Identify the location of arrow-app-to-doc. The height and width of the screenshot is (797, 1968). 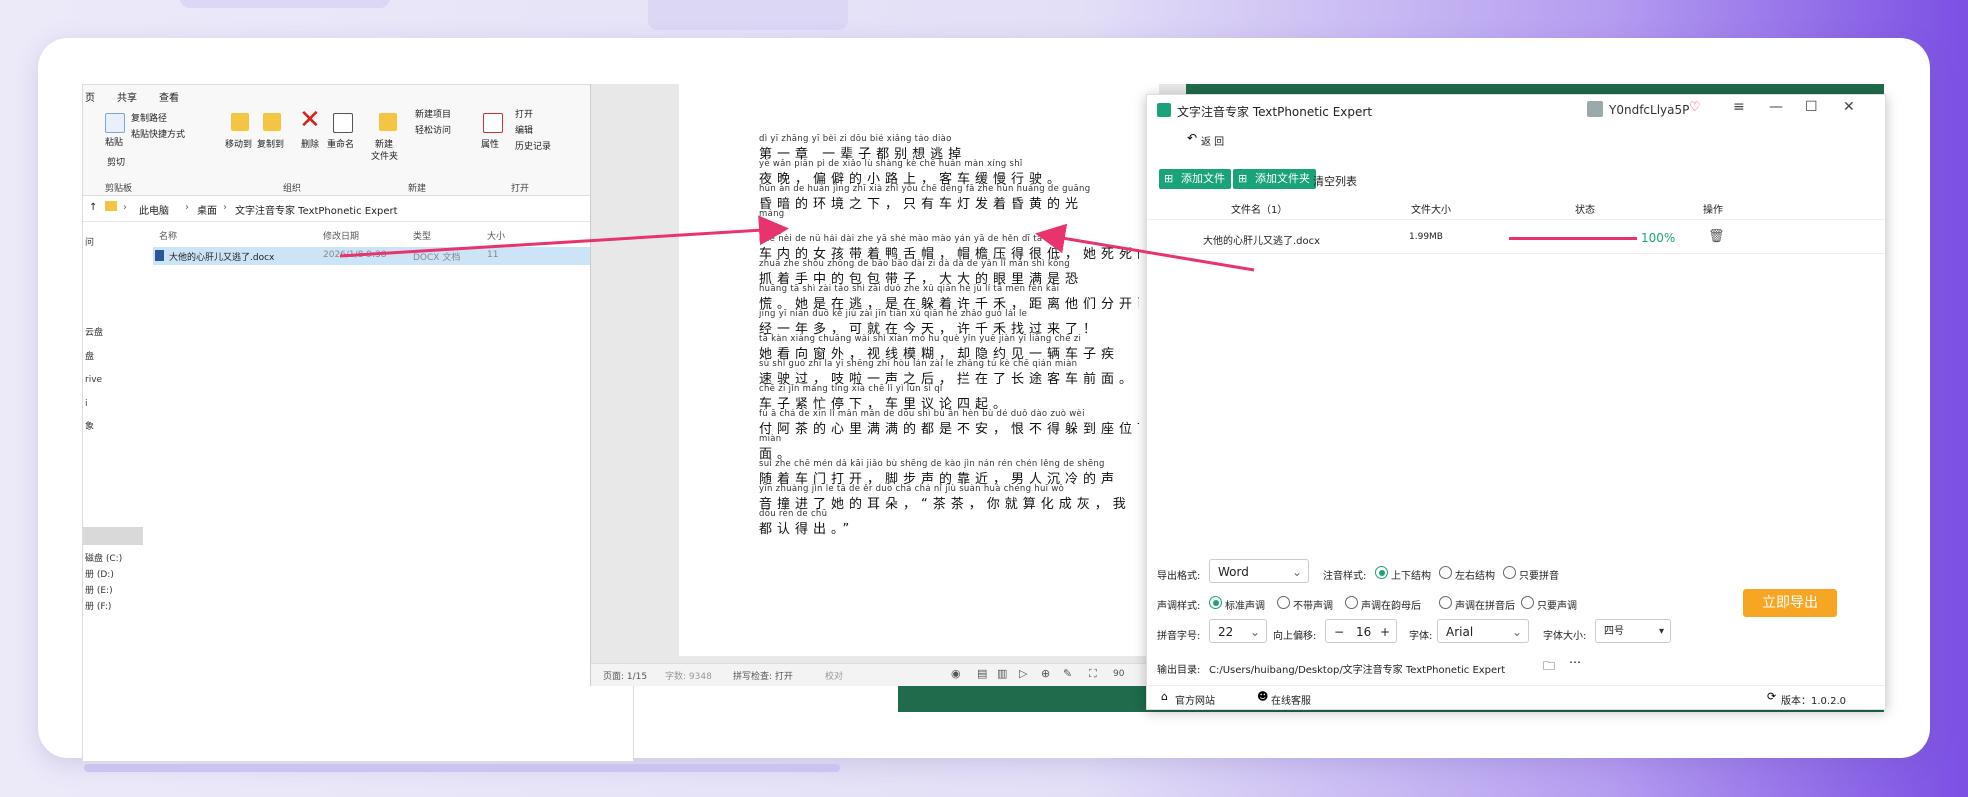
(1145, 247).